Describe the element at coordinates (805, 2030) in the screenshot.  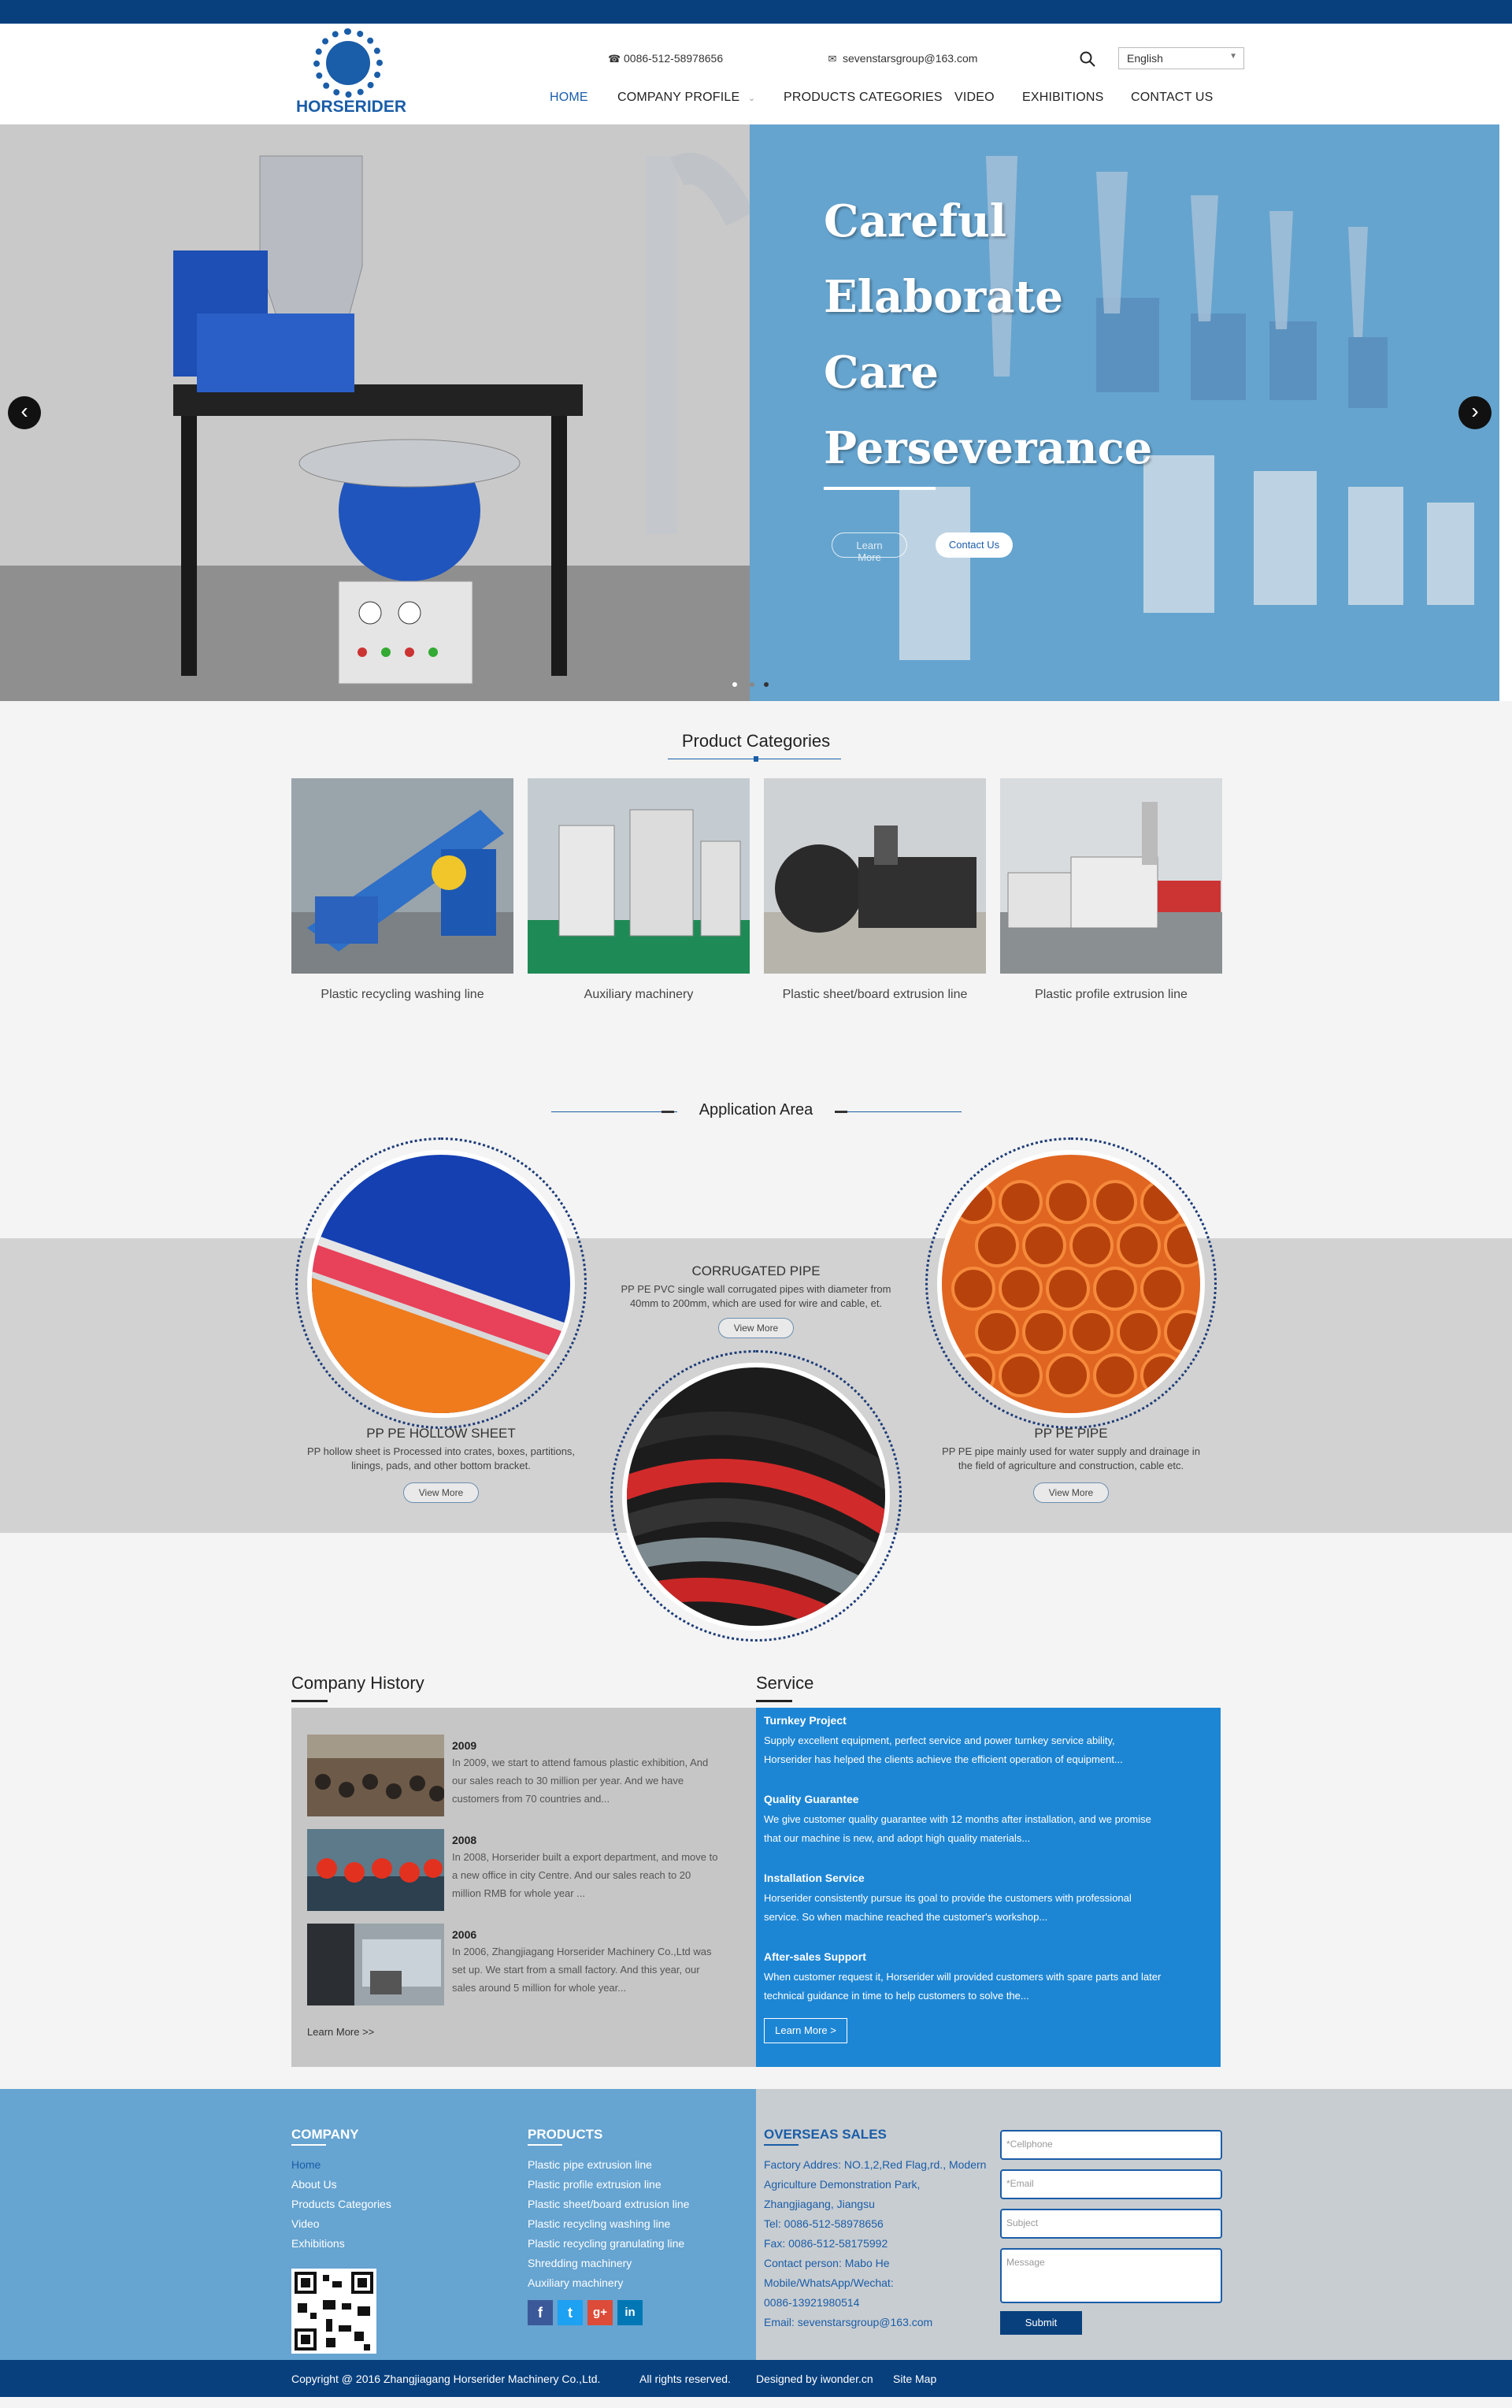
I see `service-learn-more-button: Learn More >` at that location.